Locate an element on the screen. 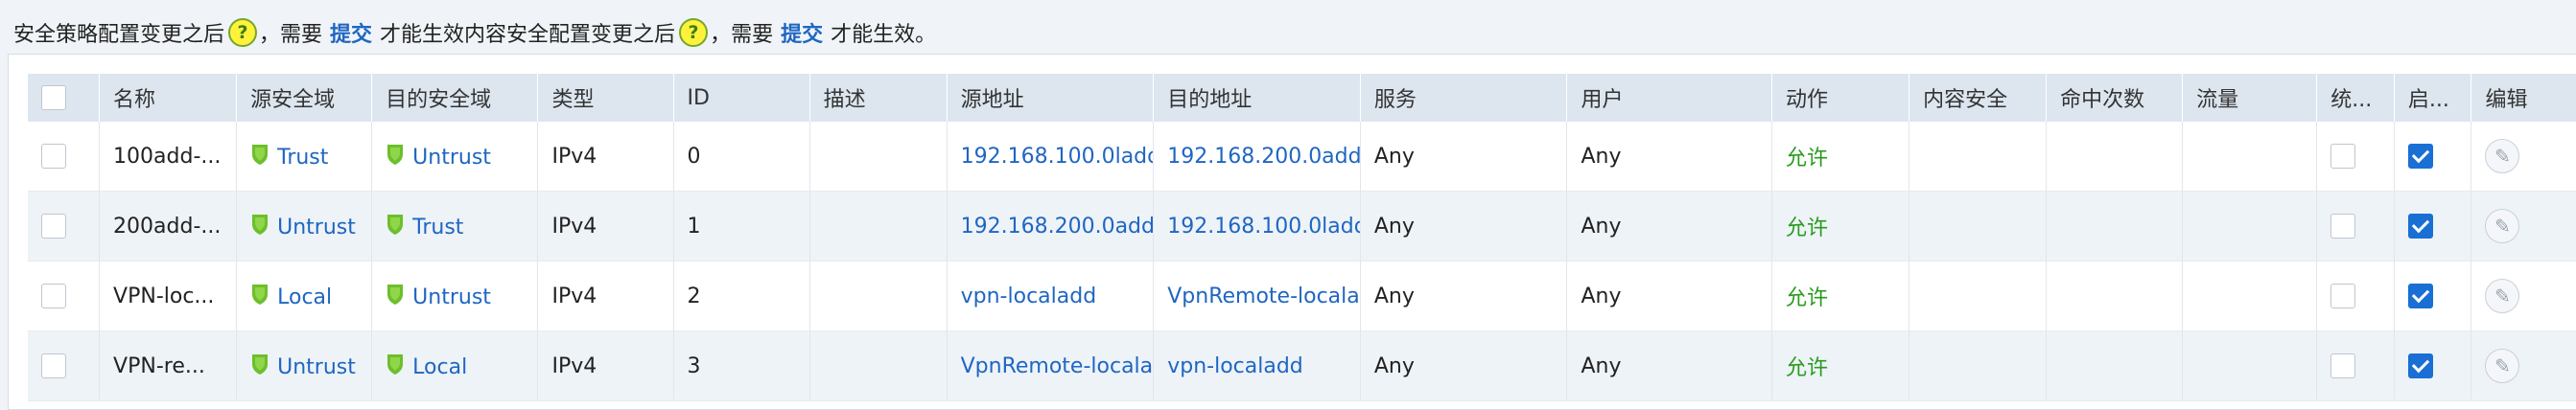 The width and height of the screenshot is (2576, 410). col-header: 类型 is located at coordinates (605, 98).